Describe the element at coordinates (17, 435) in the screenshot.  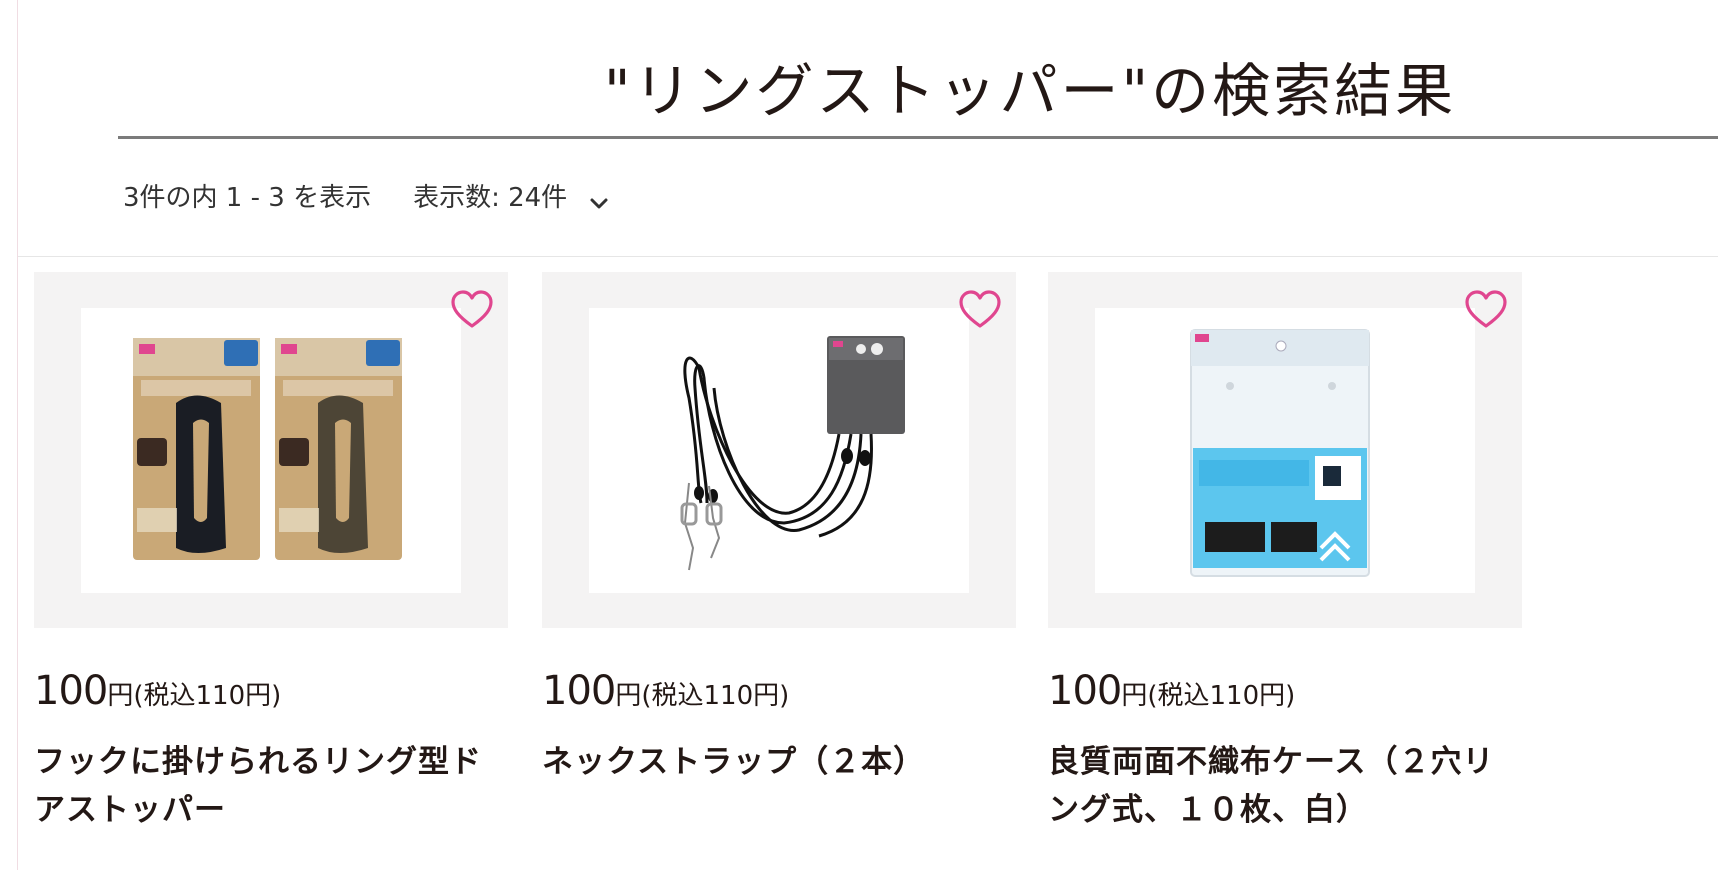
I see `left-border` at that location.